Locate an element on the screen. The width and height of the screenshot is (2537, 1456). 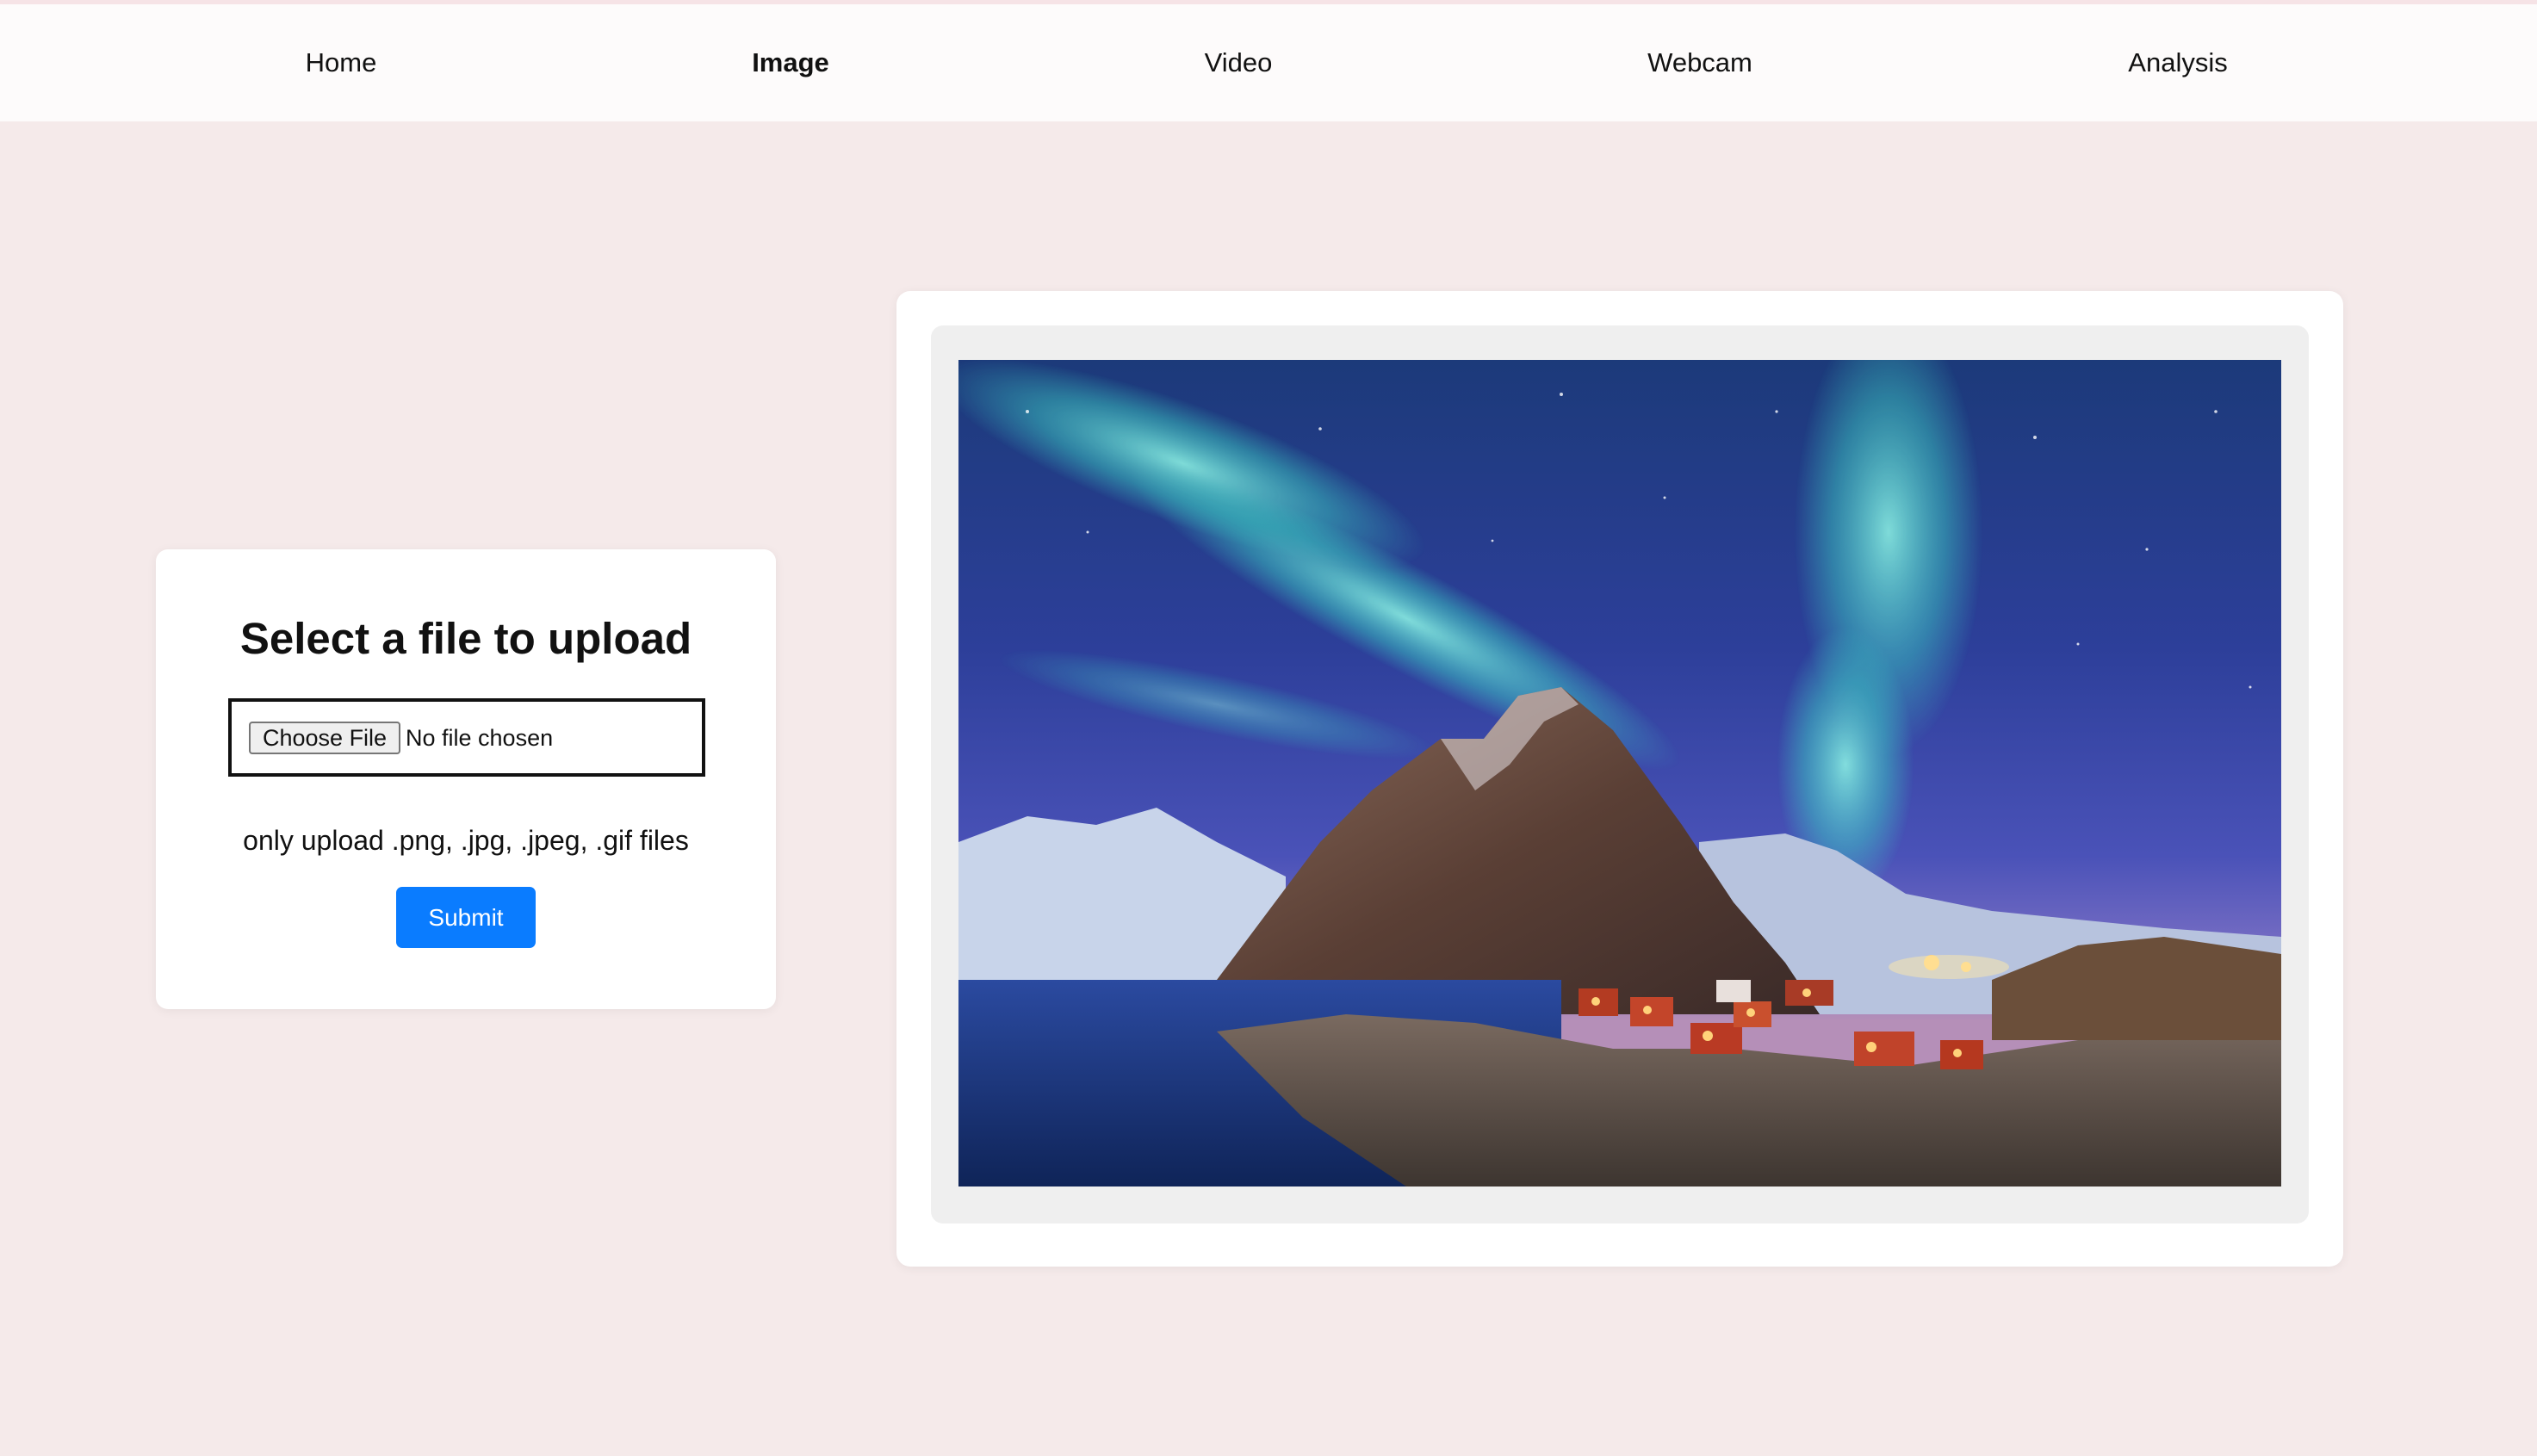
nav-link-webcam: Webcam is located at coordinates (1699, 63).